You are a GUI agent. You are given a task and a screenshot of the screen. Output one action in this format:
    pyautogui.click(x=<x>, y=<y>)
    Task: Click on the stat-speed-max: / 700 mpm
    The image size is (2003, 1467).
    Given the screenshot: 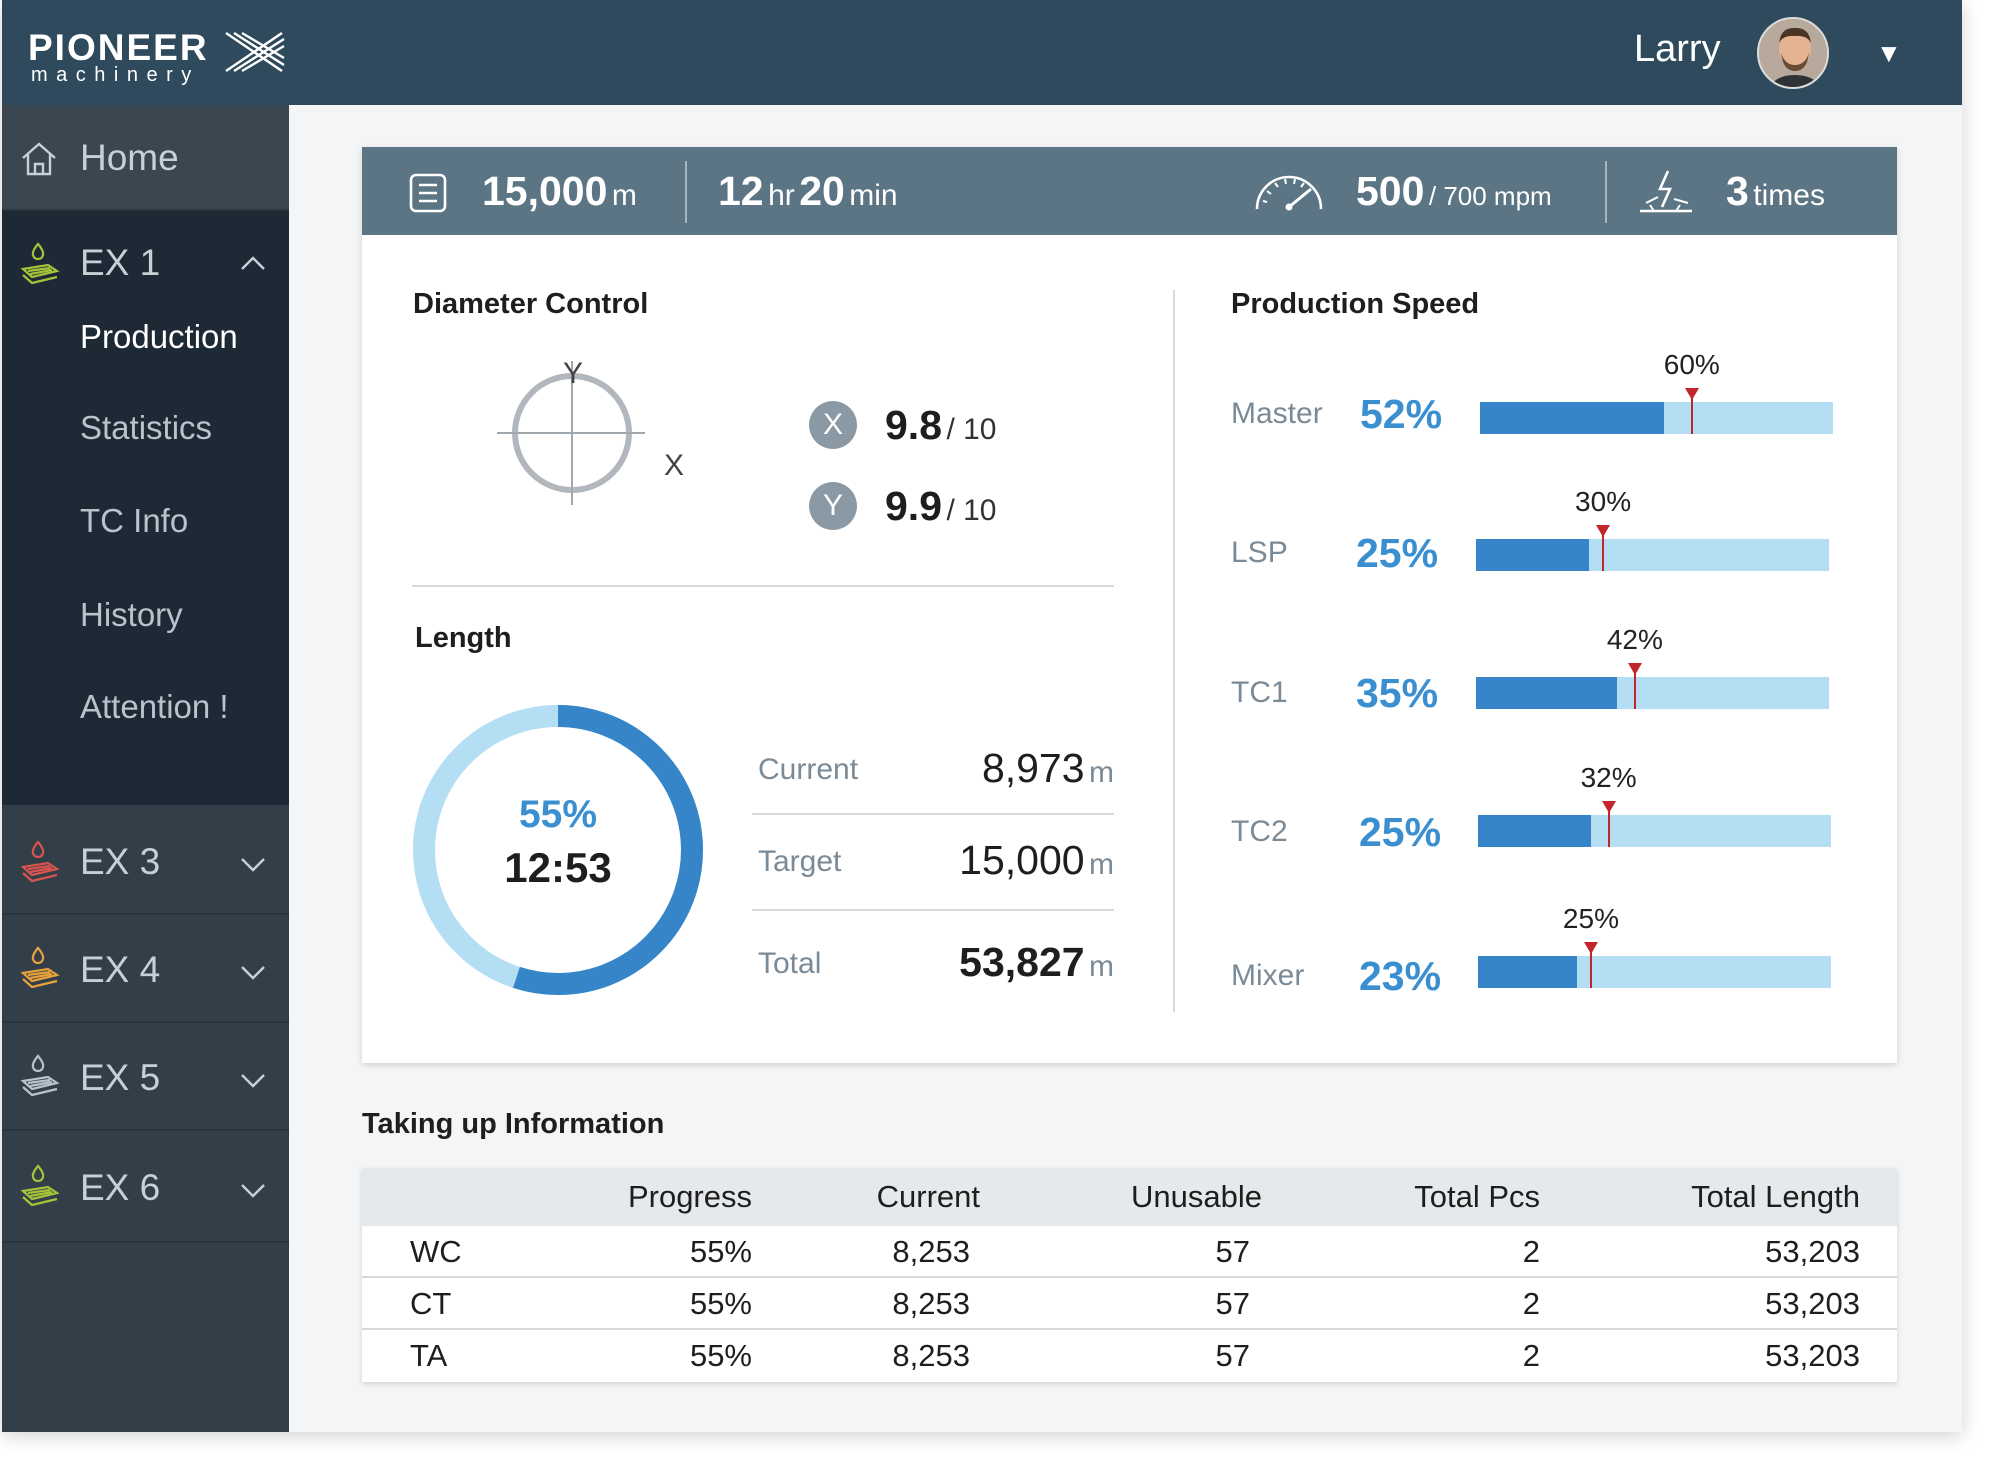 What is the action you would take?
    pyautogui.click(x=1490, y=196)
    